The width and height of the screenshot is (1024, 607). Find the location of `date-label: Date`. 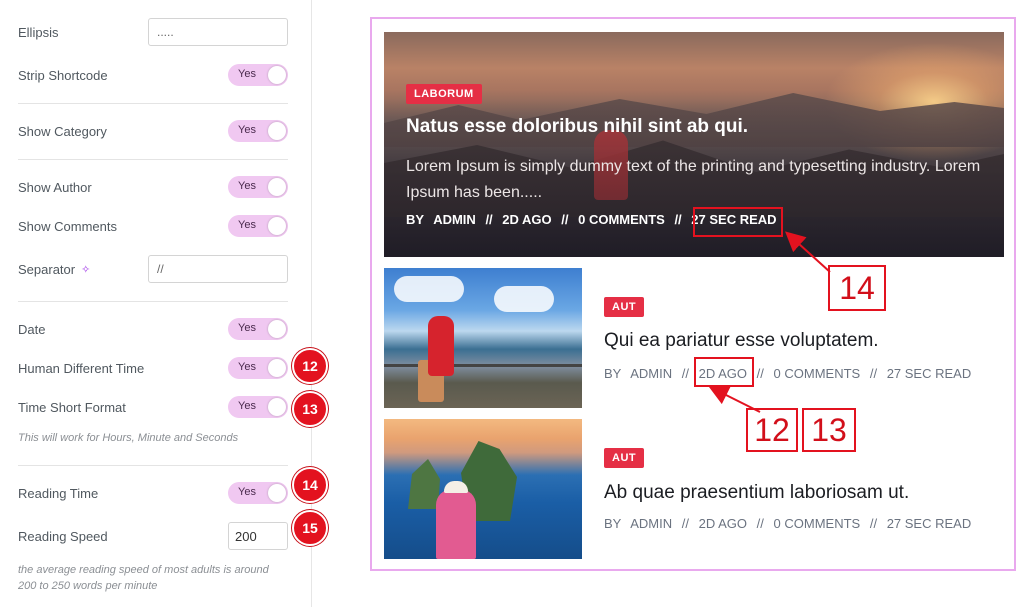

date-label: Date is located at coordinates (32, 329).